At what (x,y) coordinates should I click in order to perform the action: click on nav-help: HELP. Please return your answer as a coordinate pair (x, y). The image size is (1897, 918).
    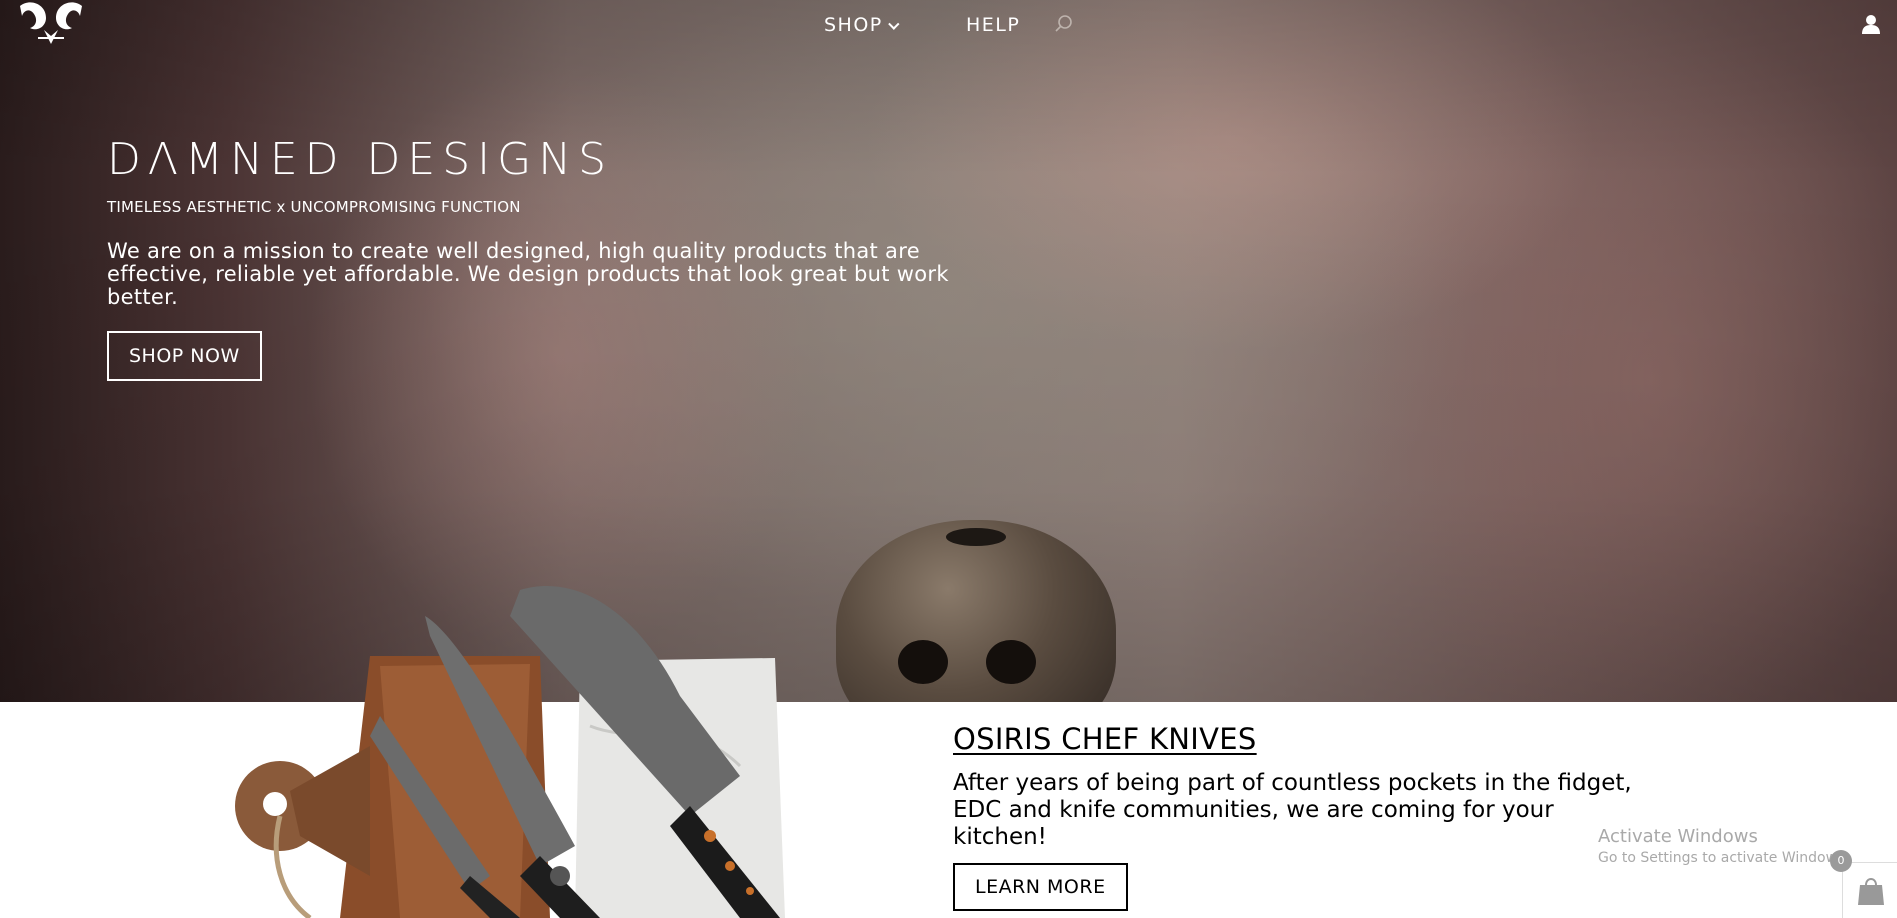
    Looking at the image, I should click on (993, 25).